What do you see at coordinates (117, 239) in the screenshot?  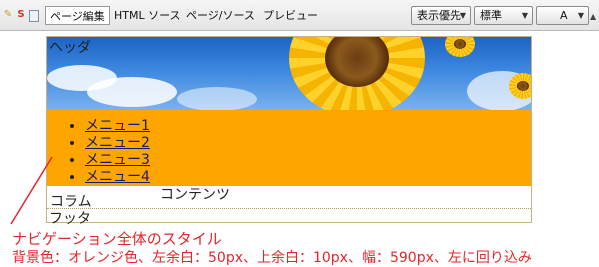 I see `annotation-title: ナビゲーション全体のスタイル` at bounding box center [117, 239].